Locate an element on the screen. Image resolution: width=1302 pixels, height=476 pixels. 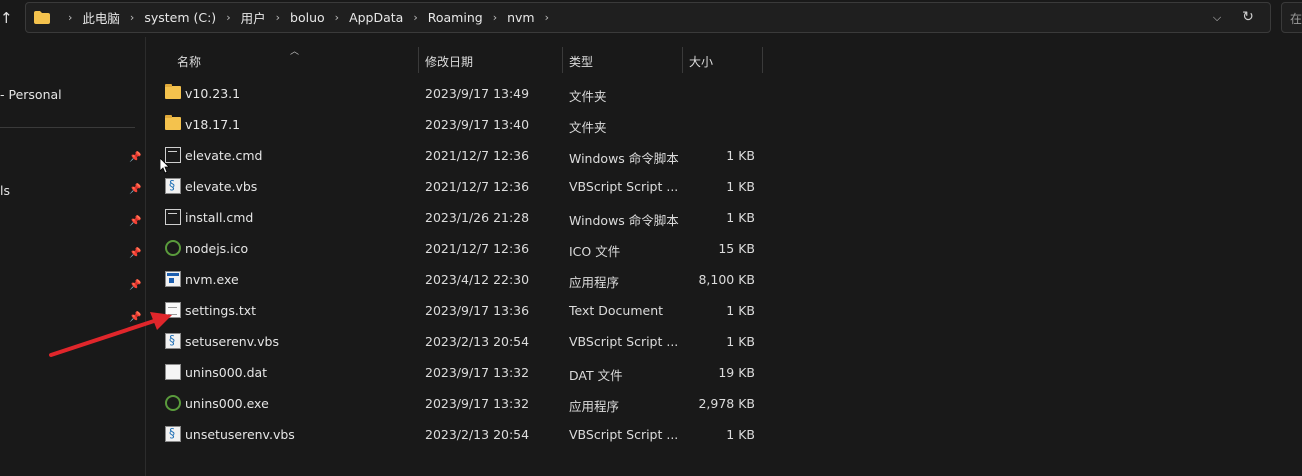
breadcrumb-boluo: boluo is located at coordinates (307, 17).